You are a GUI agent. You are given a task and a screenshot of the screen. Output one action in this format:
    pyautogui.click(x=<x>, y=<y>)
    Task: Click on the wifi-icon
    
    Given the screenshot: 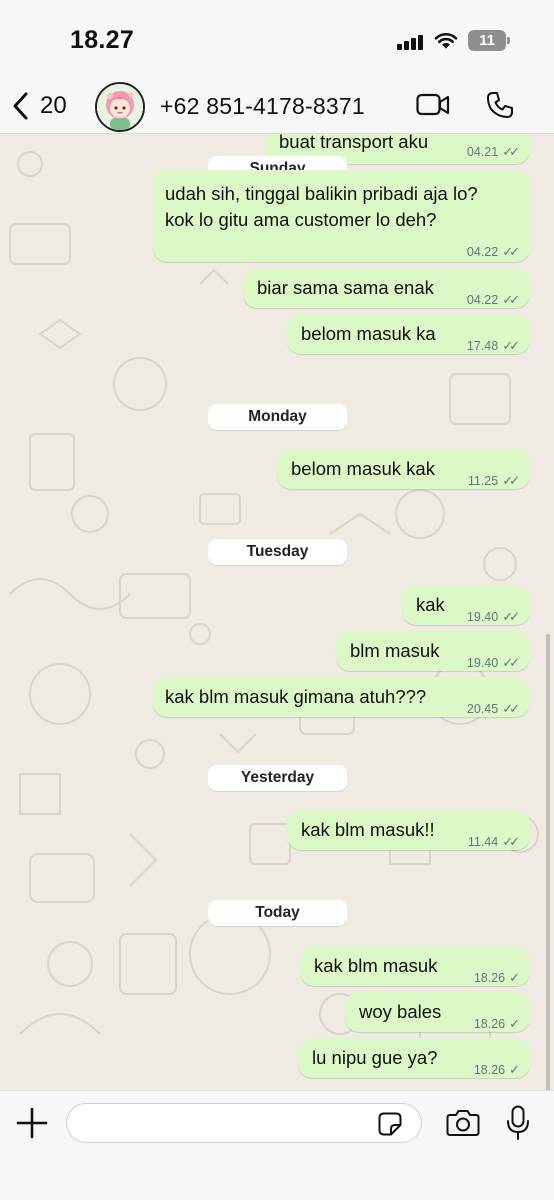 What is the action you would take?
    pyautogui.click(x=446, y=41)
    